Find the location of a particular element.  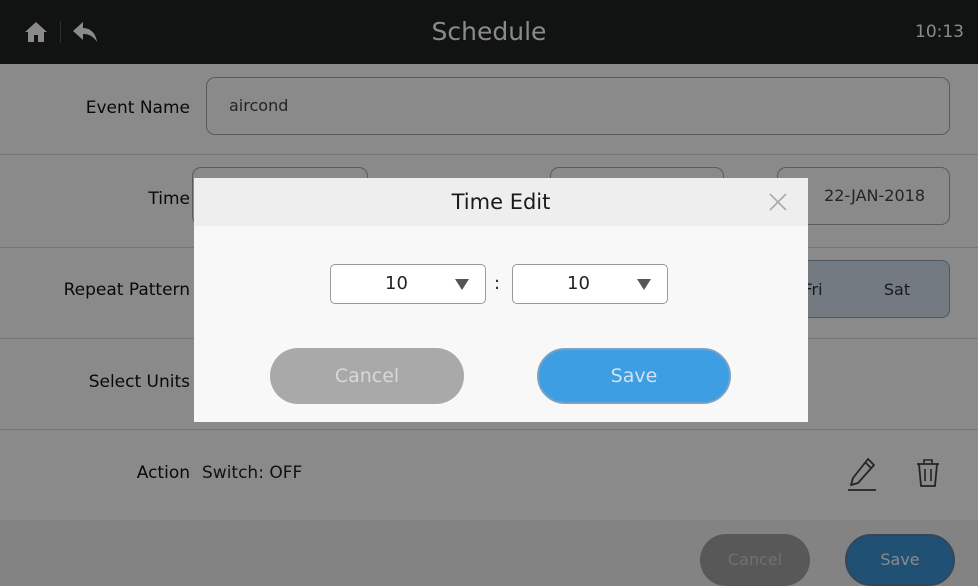

dialog-header: Time Edit is located at coordinates (501, 202).